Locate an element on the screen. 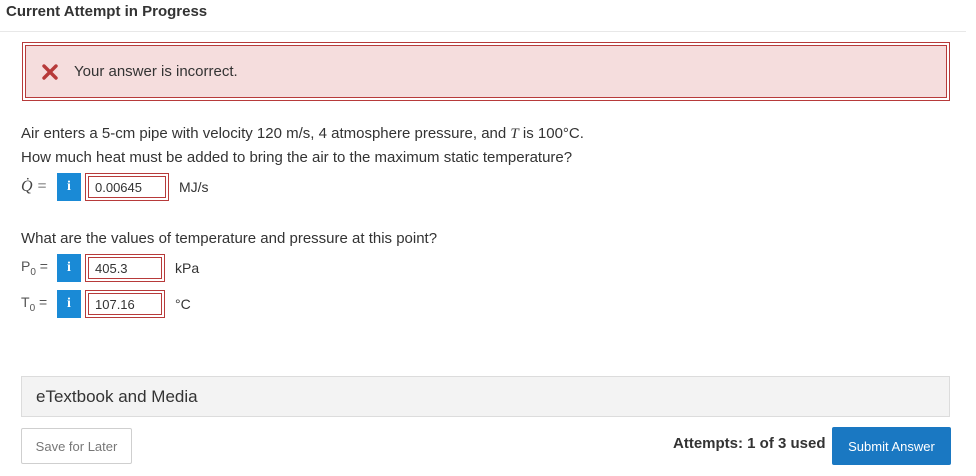 Image resolution: width=976 pixels, height=476 pixels. temperature-answer-input: 107.16 is located at coordinates (125, 304).